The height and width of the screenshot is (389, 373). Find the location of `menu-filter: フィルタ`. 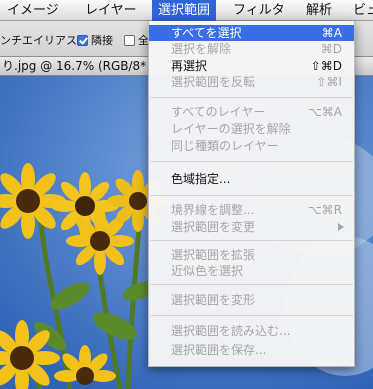

menu-filter: フィルタ is located at coordinates (259, 10).